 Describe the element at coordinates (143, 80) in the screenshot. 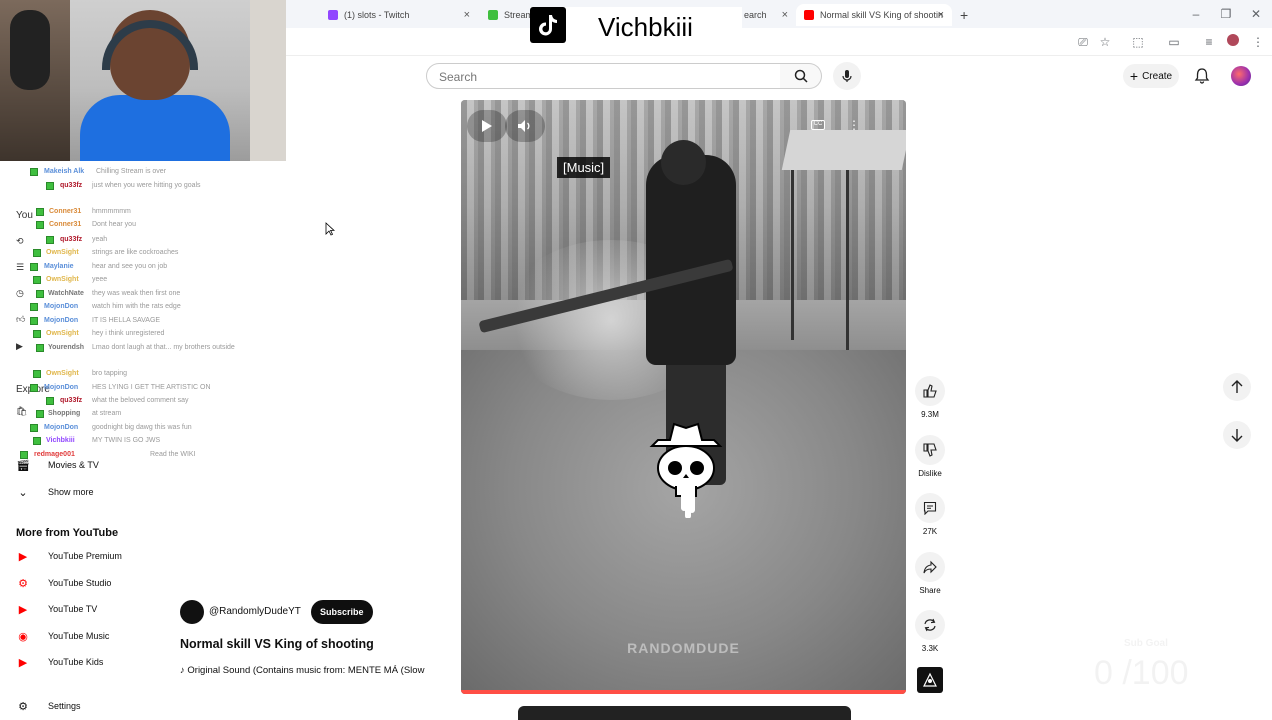

I see `streamer-webcam` at that location.